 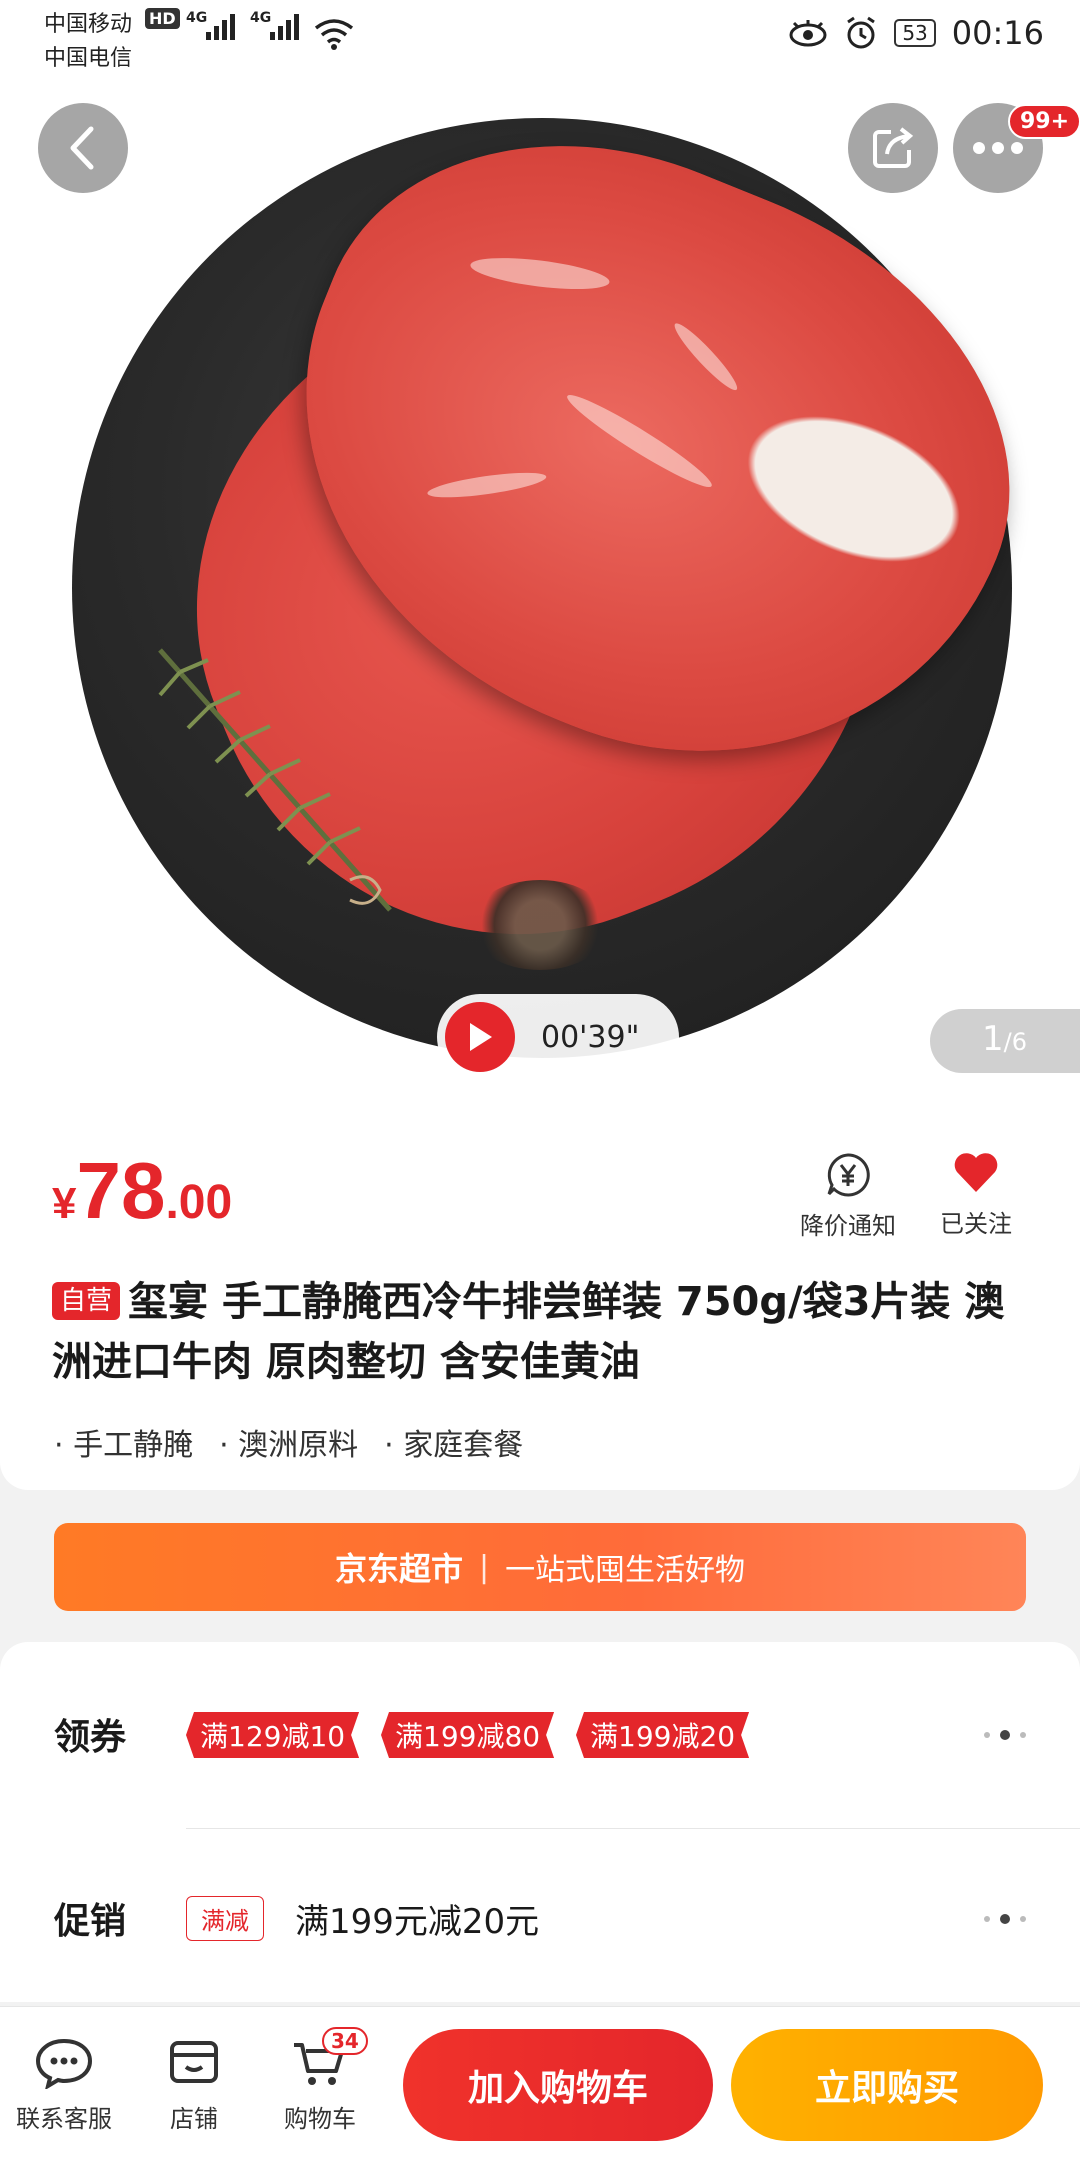 I want to click on clock: 00:16, so click(x=997, y=33).